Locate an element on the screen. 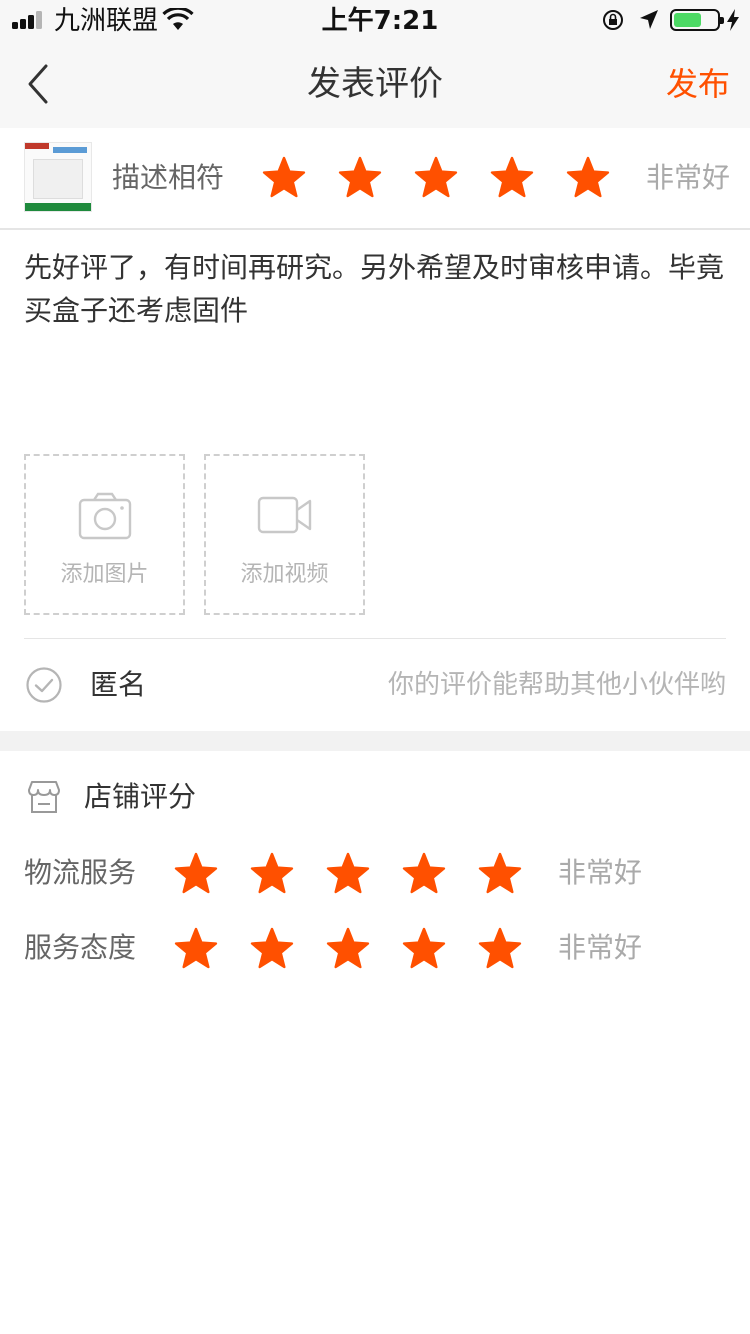 The height and width of the screenshot is (1334, 750). nav-bar: 发表评价 发布 is located at coordinates (375, 84).